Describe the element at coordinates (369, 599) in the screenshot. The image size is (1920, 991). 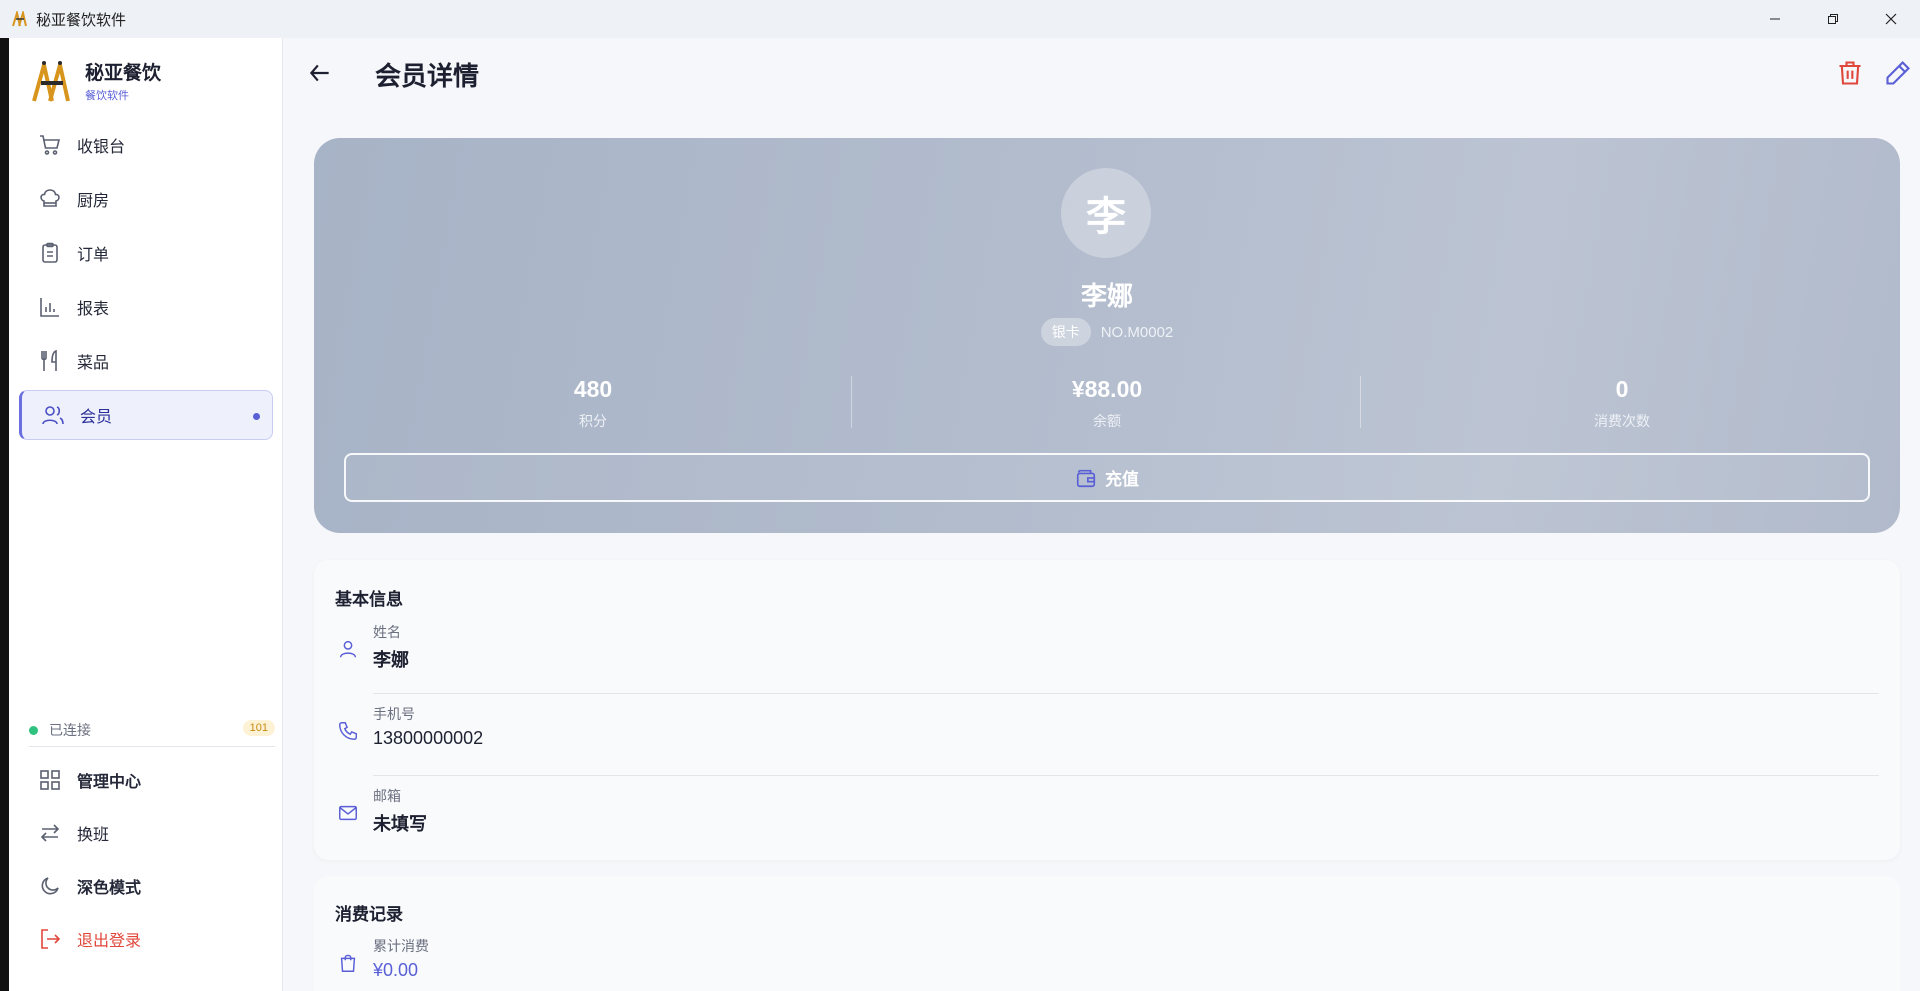
I see `basic-info-title: 基本信息` at that location.